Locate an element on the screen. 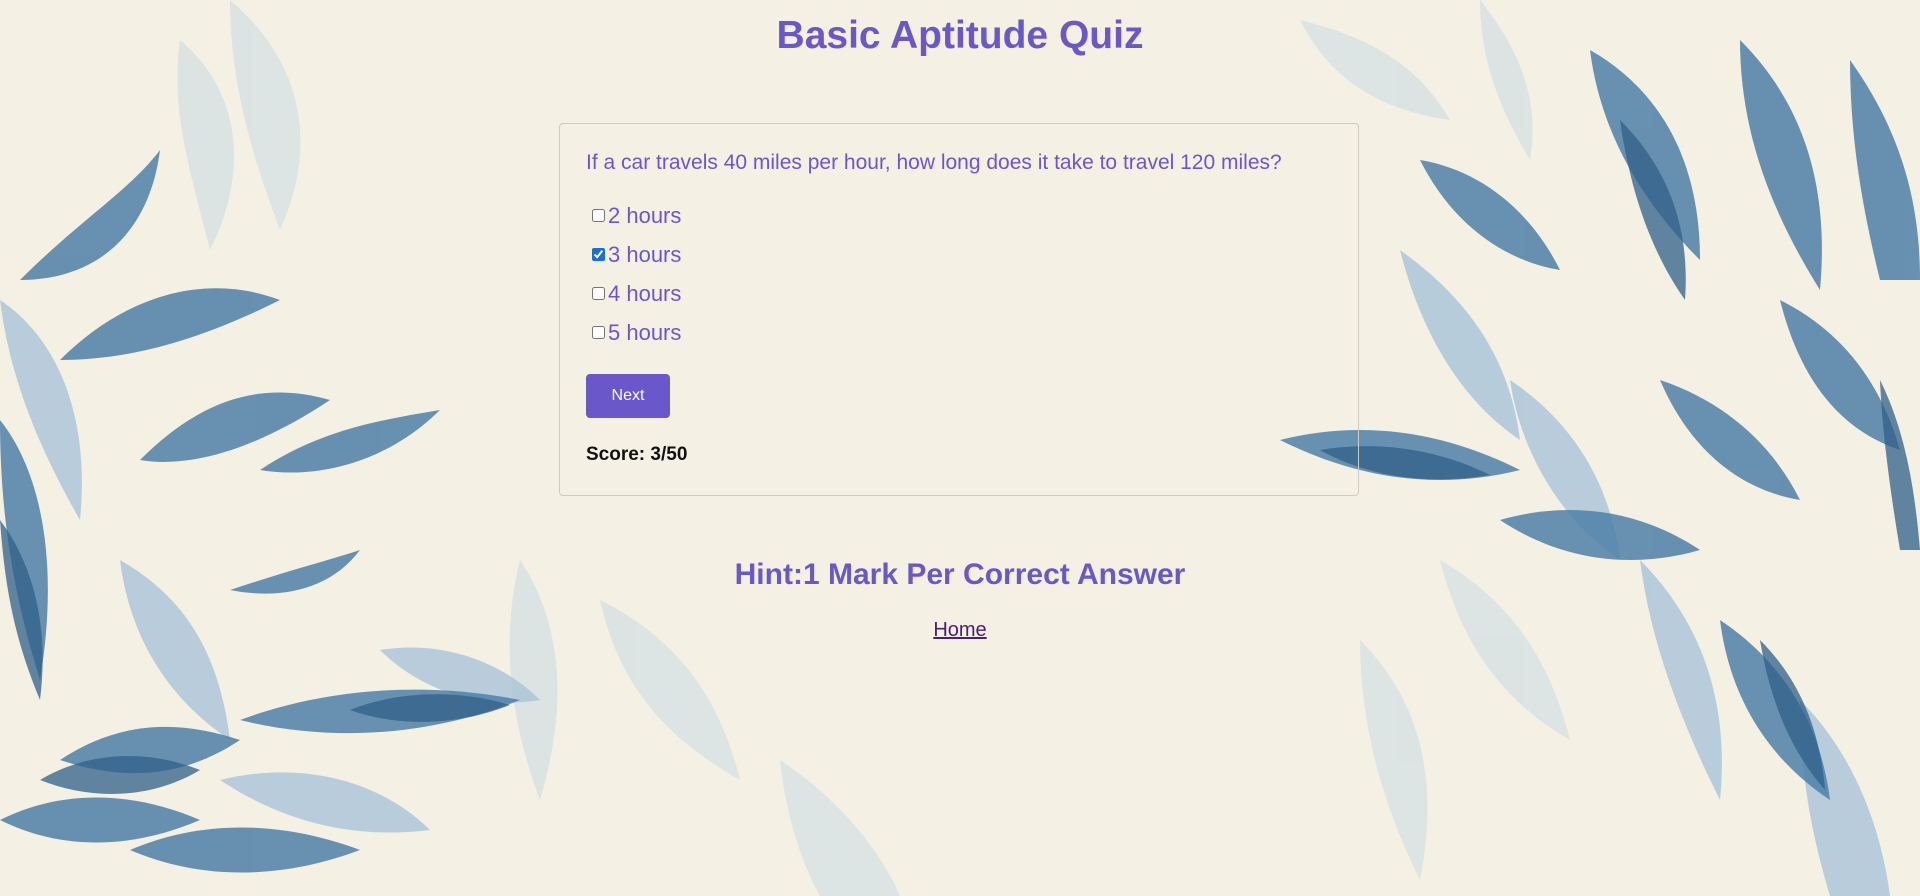  answer-label-3: 4 hours is located at coordinates (644, 294).